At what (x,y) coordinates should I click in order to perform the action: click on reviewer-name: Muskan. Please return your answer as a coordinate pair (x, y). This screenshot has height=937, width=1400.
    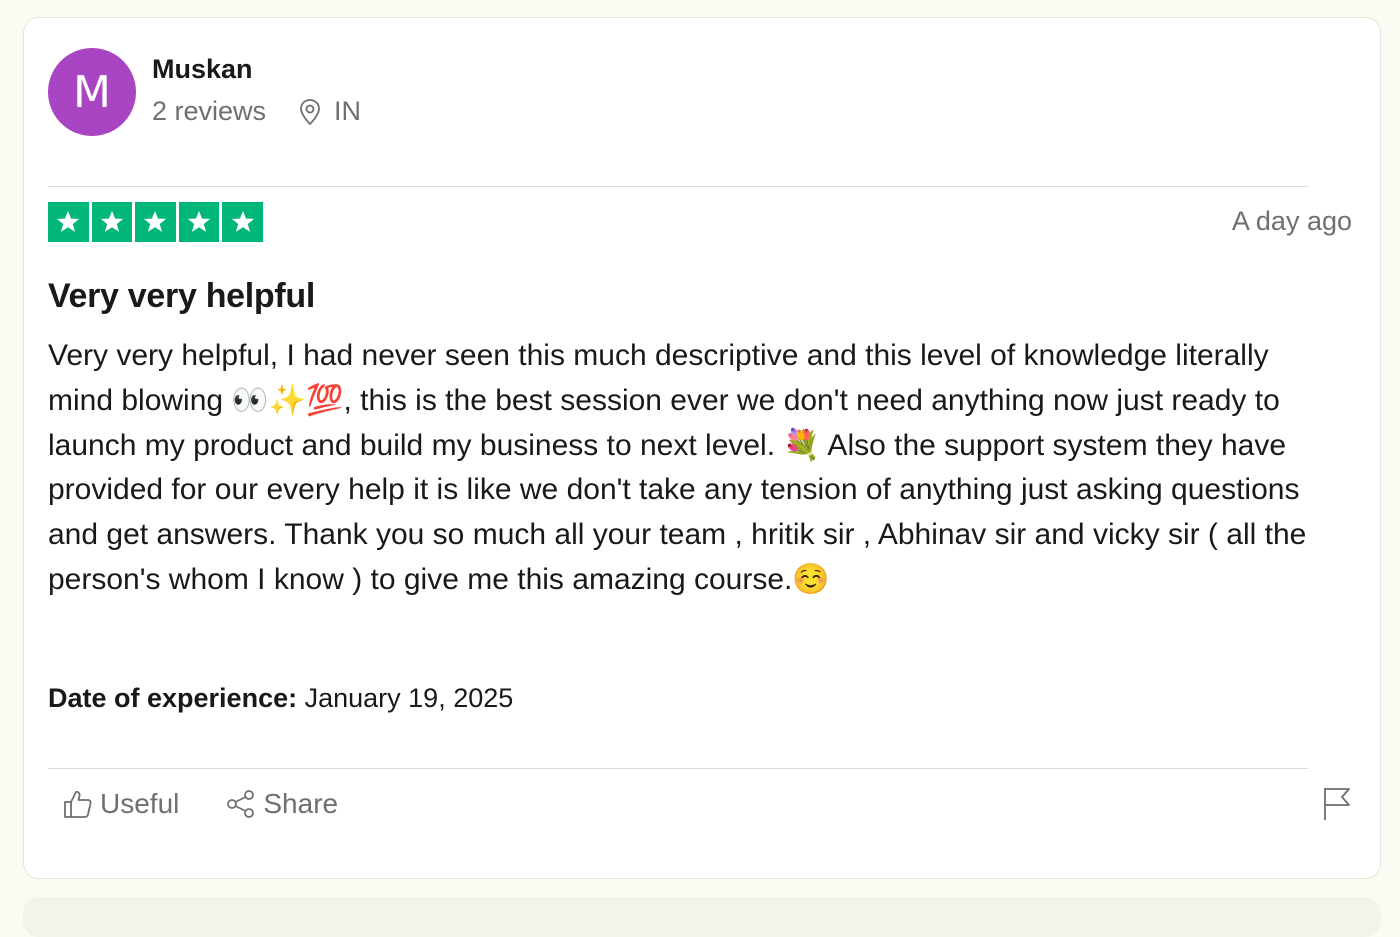
    Looking at the image, I should click on (202, 69).